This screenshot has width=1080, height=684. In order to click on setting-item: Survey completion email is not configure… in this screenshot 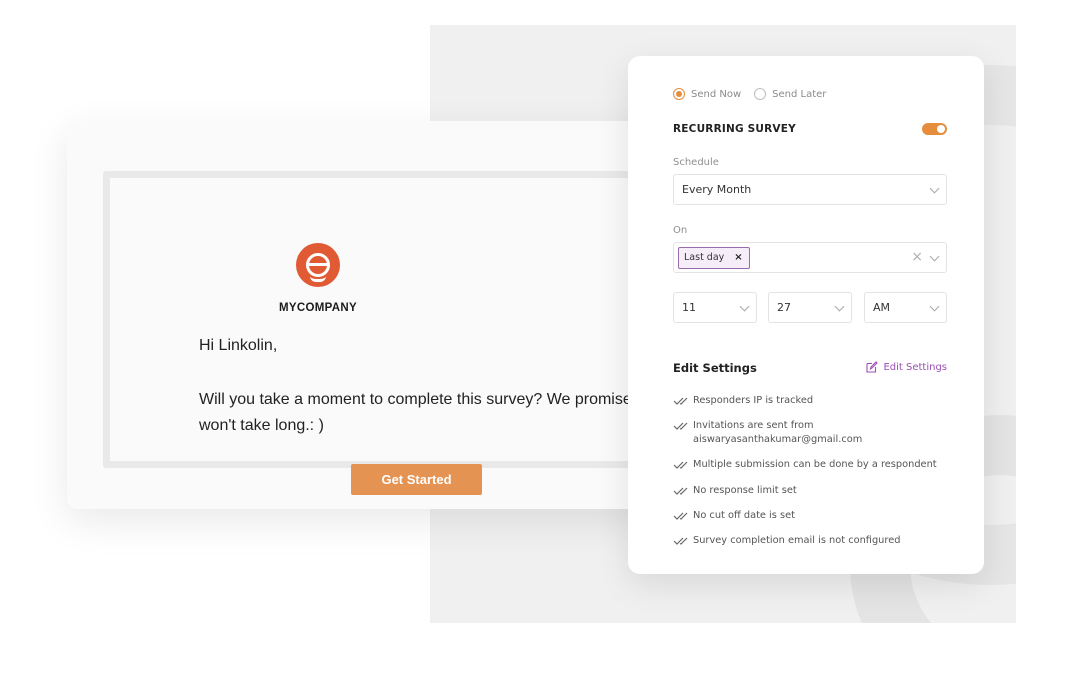, I will do `click(786, 541)`.